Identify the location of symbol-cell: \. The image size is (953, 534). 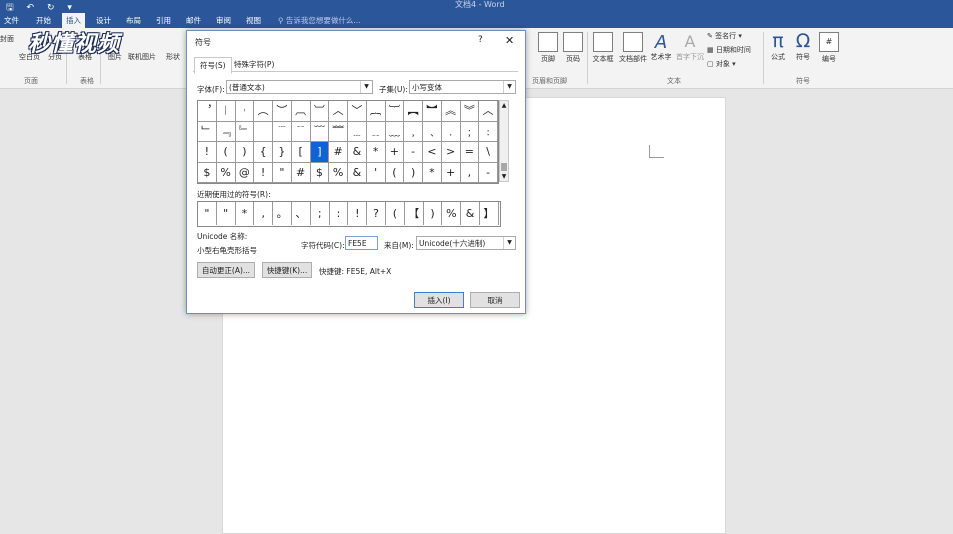
(488, 152).